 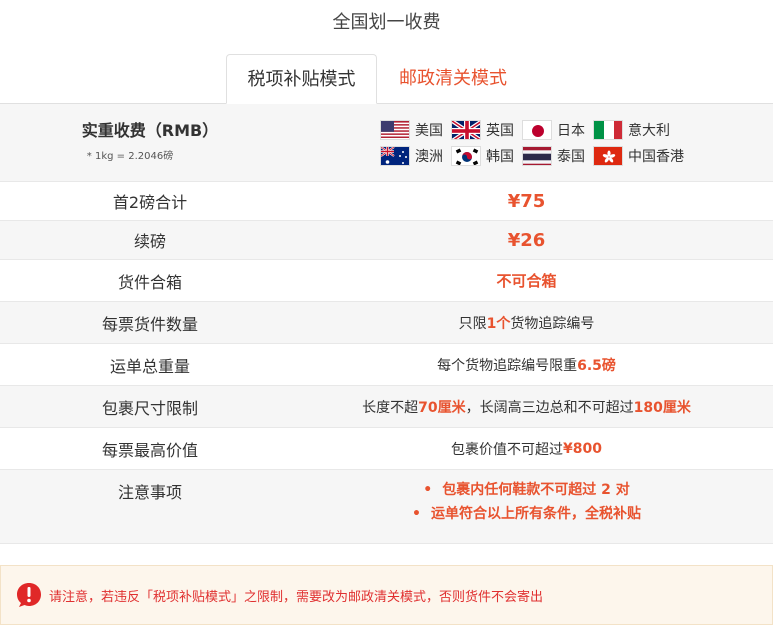 What do you see at coordinates (149, 241) in the screenshot?
I see `row-label: 续磅` at bounding box center [149, 241].